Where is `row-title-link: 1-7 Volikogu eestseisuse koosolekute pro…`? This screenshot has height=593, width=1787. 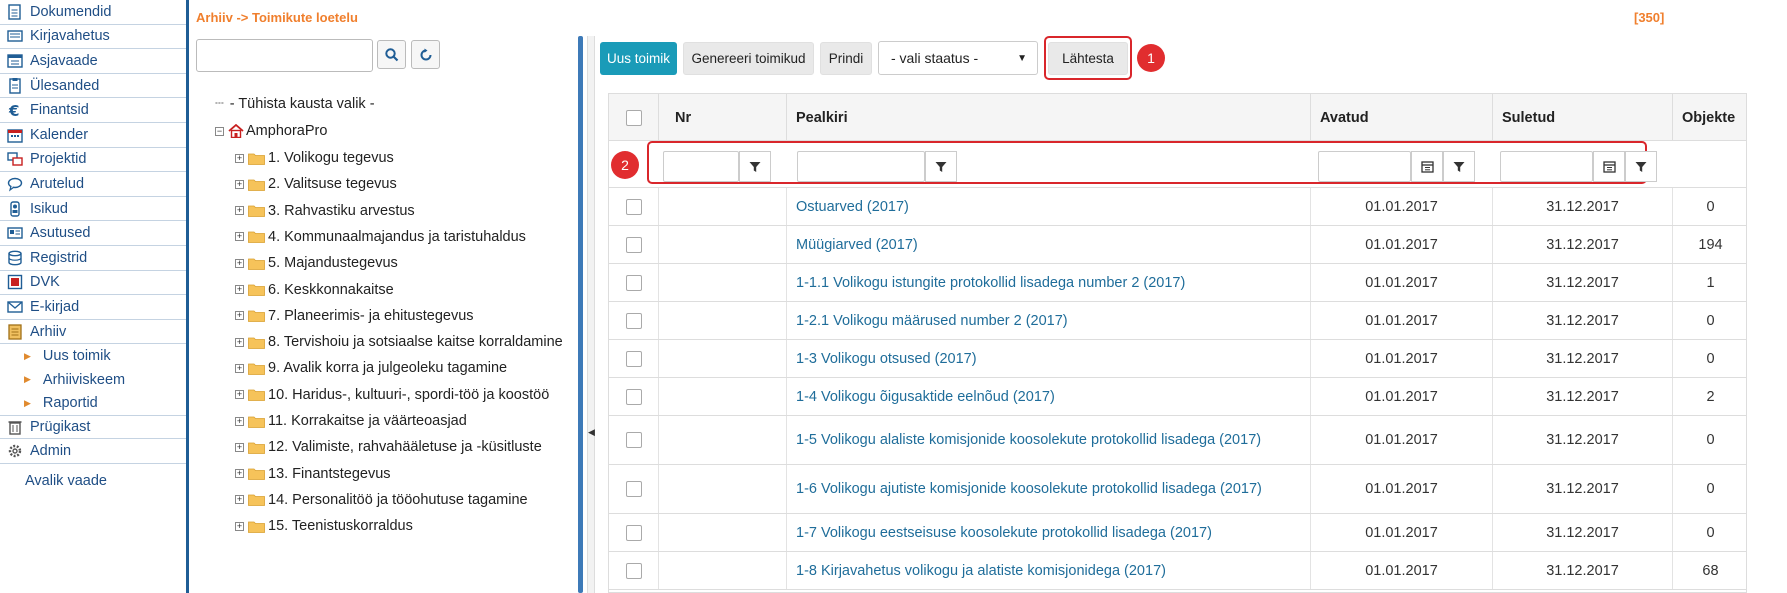 row-title-link: 1-7 Volikogu eestseisuse koosolekute pro… is located at coordinates (1004, 533).